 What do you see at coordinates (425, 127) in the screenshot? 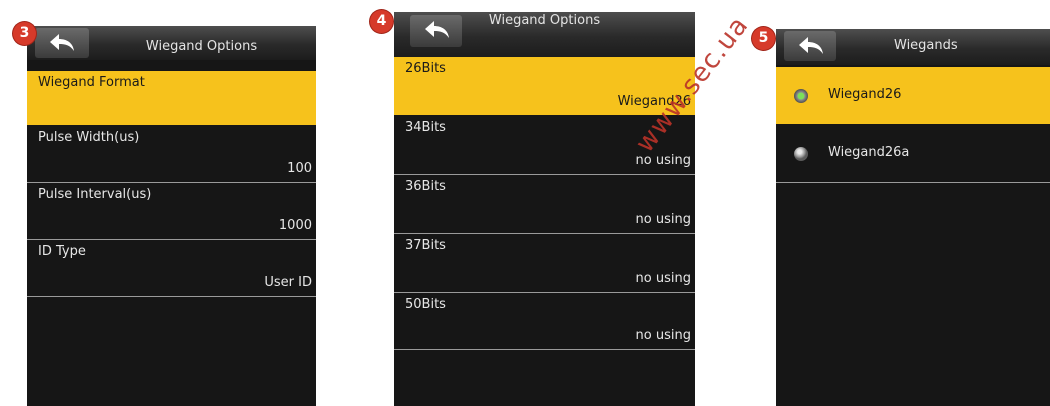
I see `menu-item-label: 34Bits` at bounding box center [425, 127].